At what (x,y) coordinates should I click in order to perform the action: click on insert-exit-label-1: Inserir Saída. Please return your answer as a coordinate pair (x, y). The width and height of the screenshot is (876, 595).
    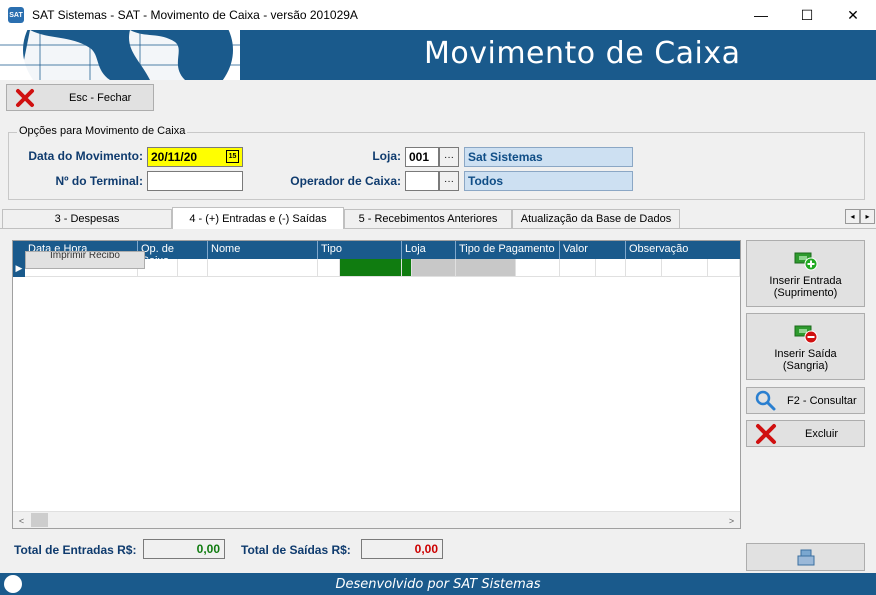
    Looking at the image, I should click on (805, 354).